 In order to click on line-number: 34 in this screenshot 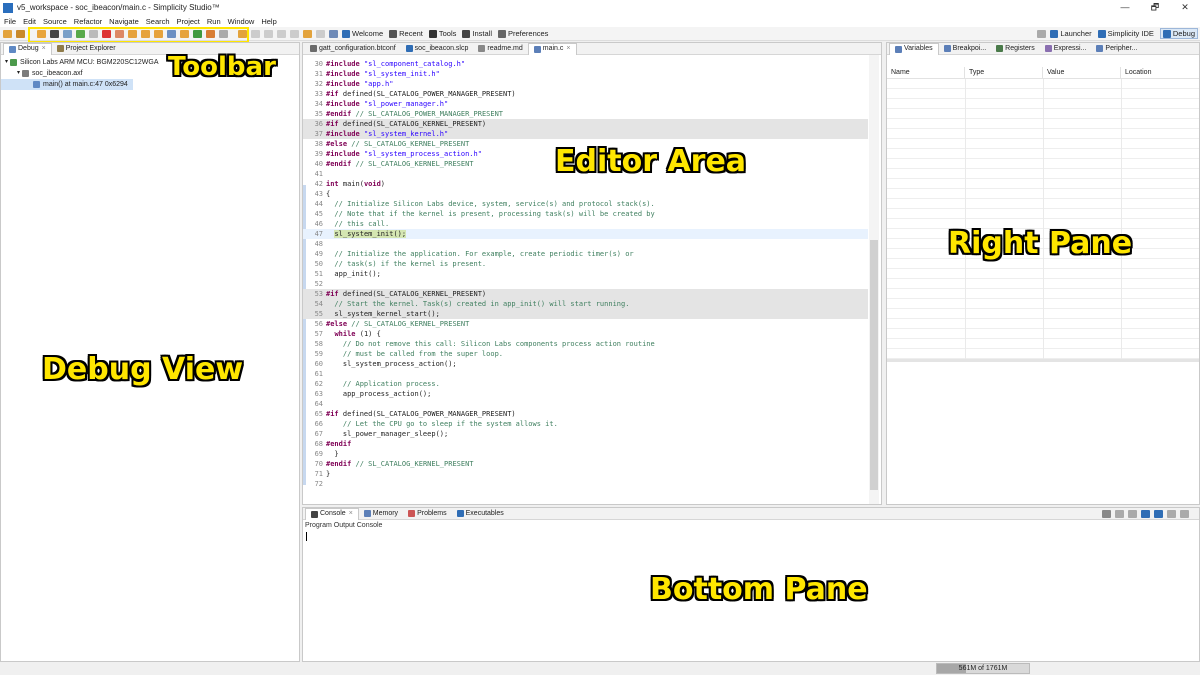, I will do `click(313, 104)`.